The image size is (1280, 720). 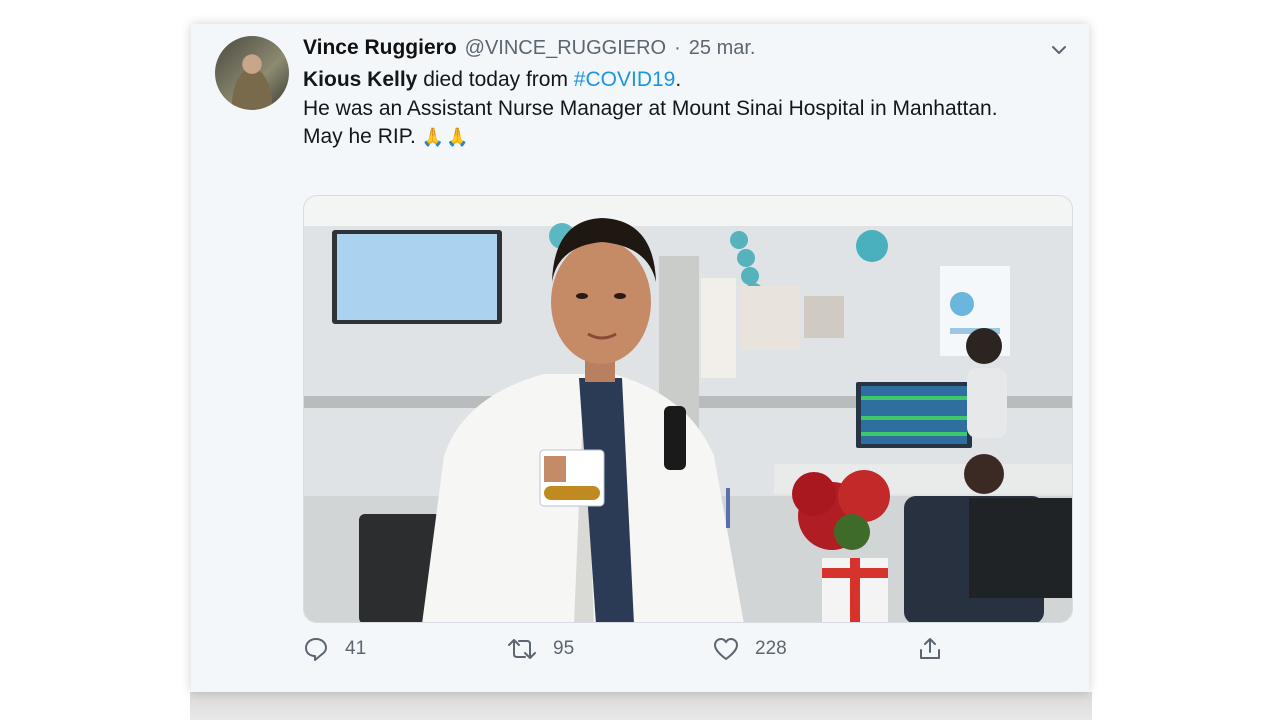 I want to click on tweet-line-1-end: ., so click(x=678, y=79).